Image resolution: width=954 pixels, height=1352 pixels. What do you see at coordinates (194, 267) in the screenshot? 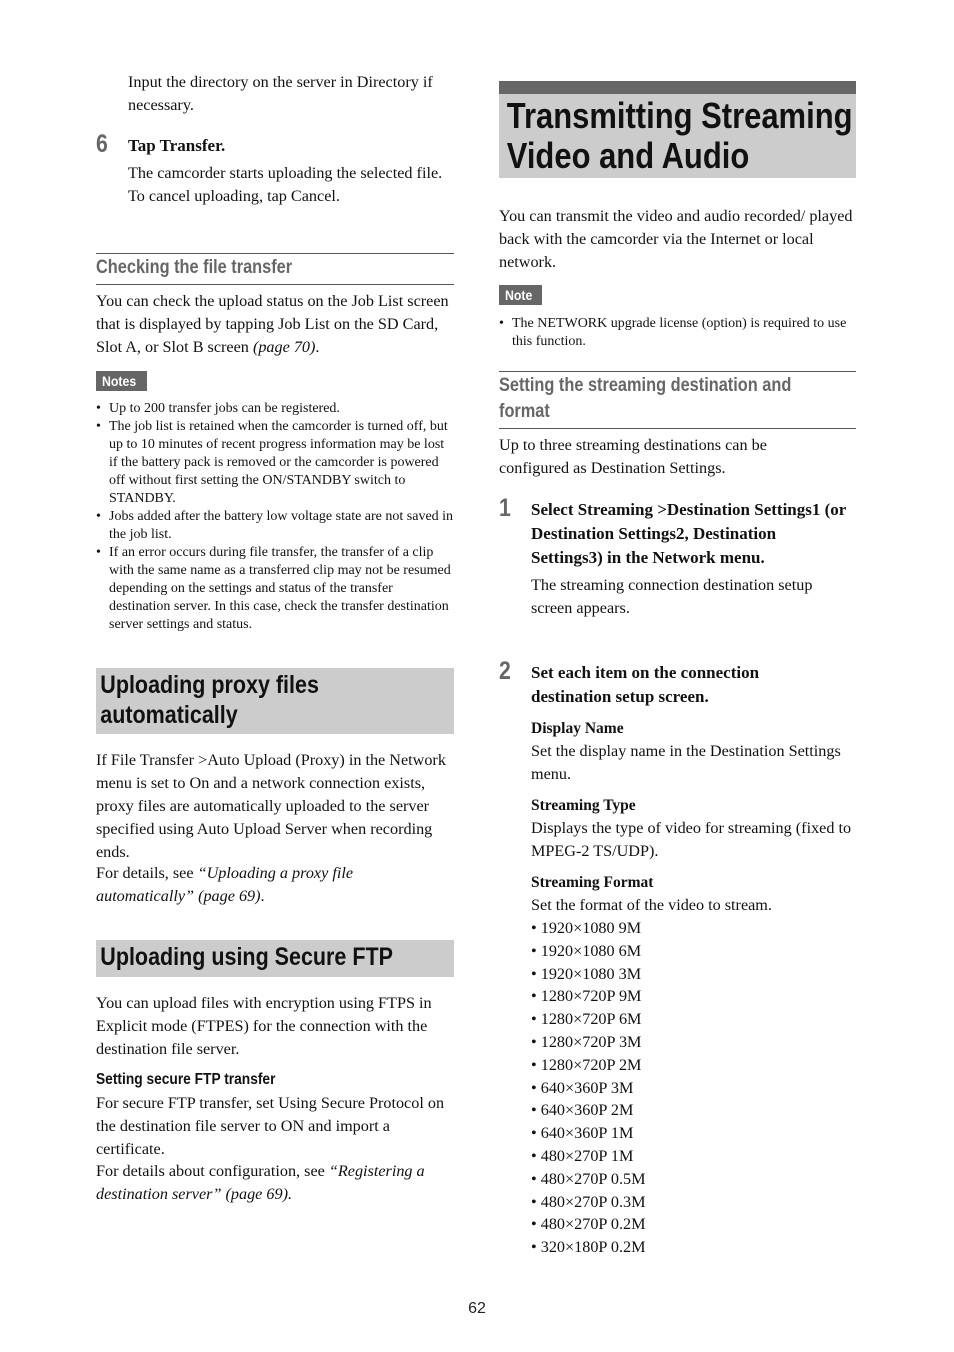
I see `subheading: Checking the file transfer` at bounding box center [194, 267].